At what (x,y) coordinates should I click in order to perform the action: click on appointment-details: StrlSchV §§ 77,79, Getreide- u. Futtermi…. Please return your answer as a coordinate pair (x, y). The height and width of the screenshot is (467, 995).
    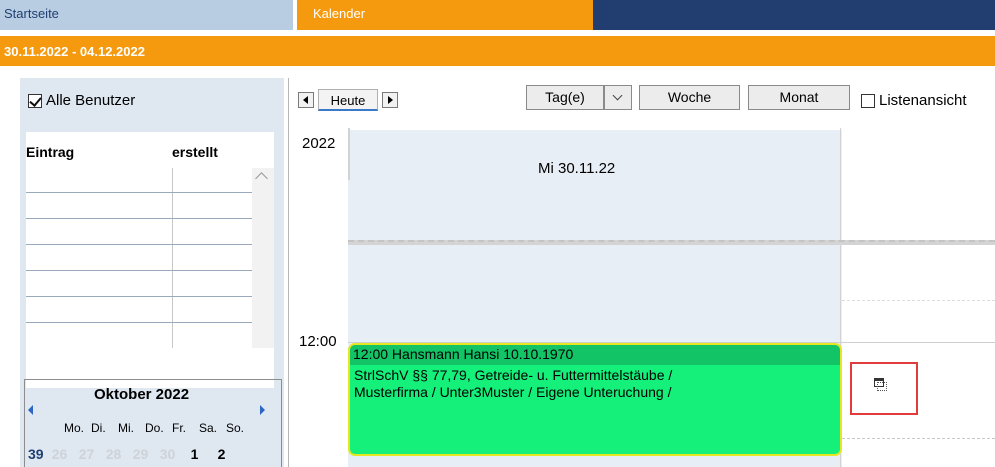
    Looking at the image, I should click on (594, 384).